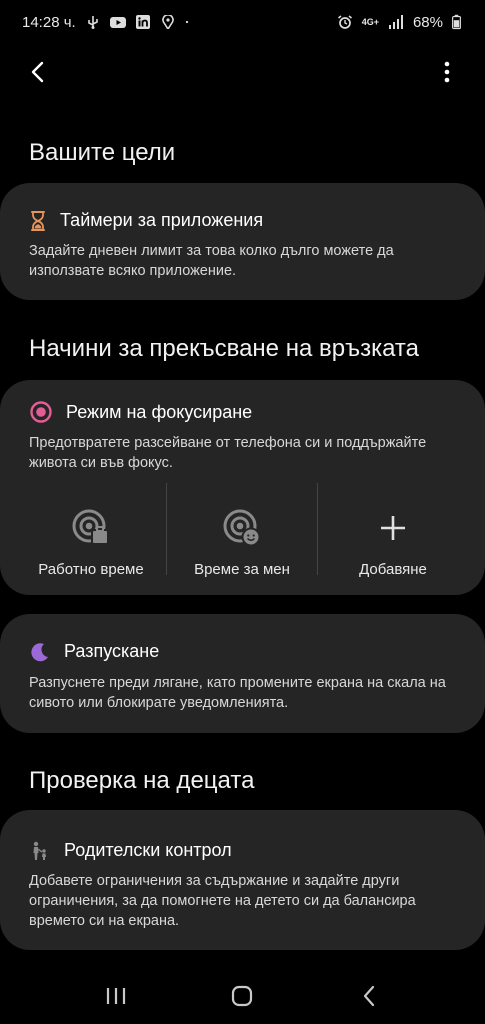 This screenshot has width=485, height=1024. I want to click on linkedin-icon, so click(142, 22).